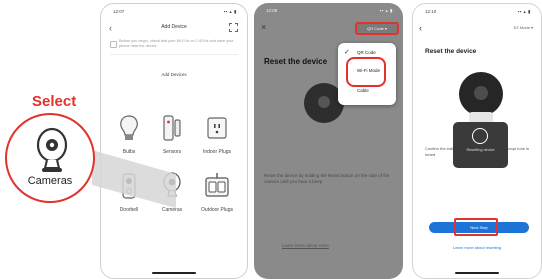 The width and height of the screenshot is (542, 279). I want to click on camera-icon, so click(52, 149).